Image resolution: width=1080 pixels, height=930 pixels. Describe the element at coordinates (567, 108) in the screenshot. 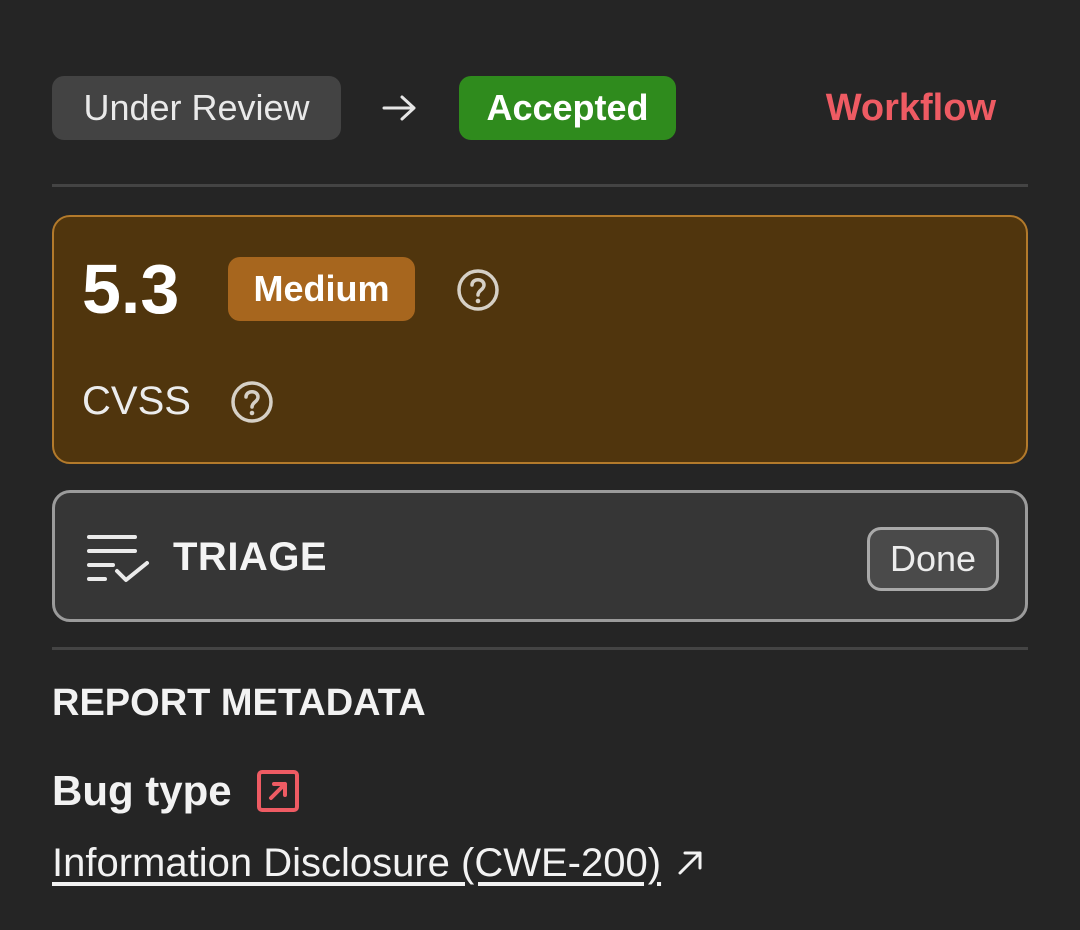

I see `status-to-badge: Accepted` at that location.